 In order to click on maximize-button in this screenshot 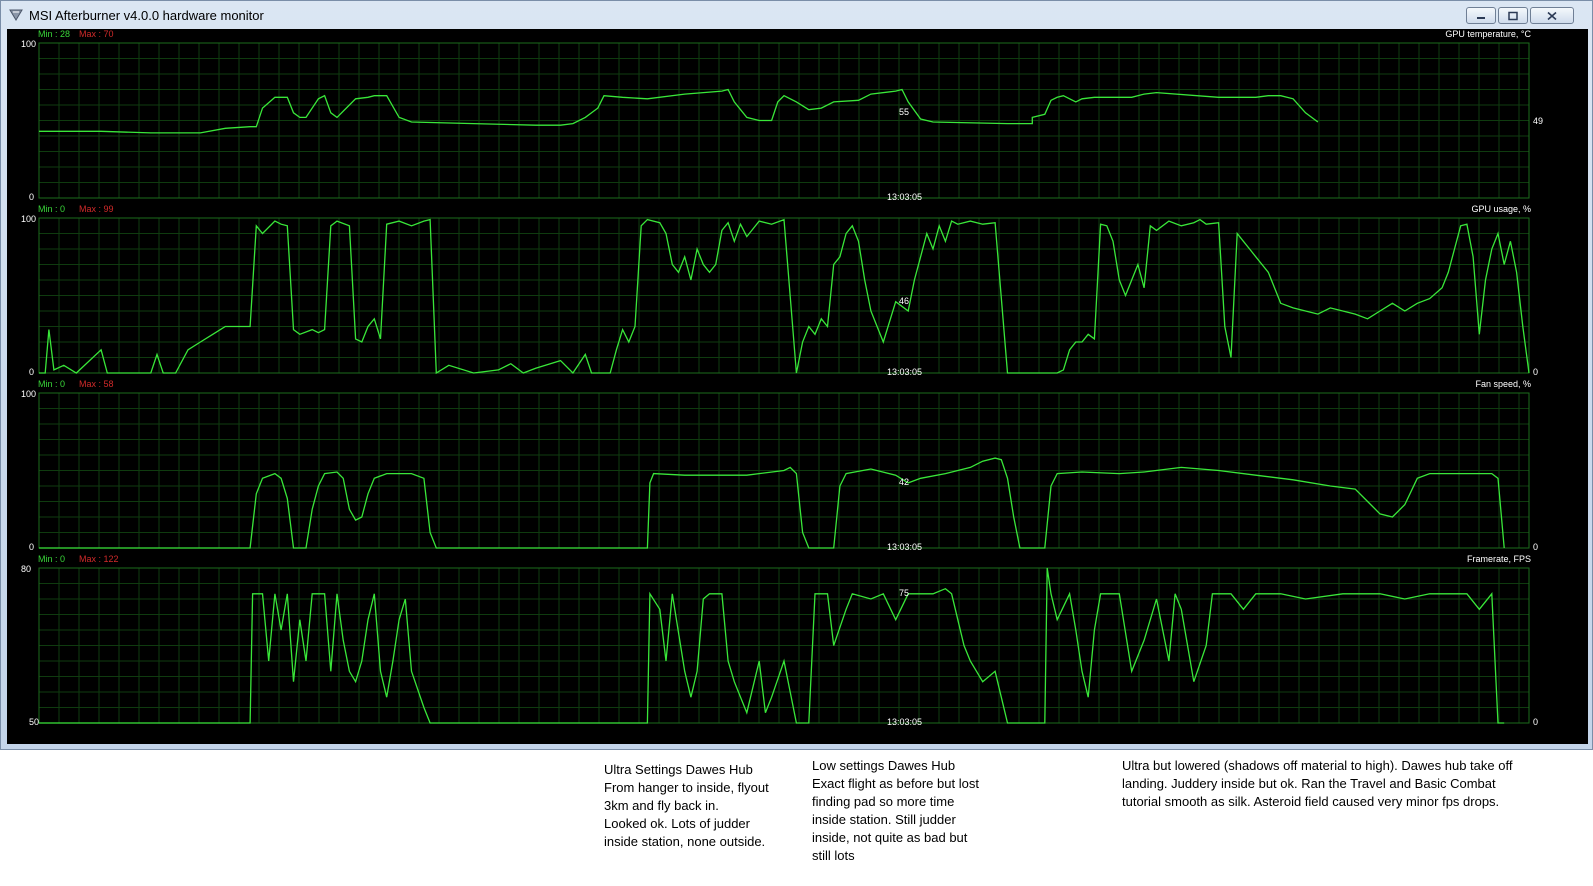, I will do `click(1513, 15)`.